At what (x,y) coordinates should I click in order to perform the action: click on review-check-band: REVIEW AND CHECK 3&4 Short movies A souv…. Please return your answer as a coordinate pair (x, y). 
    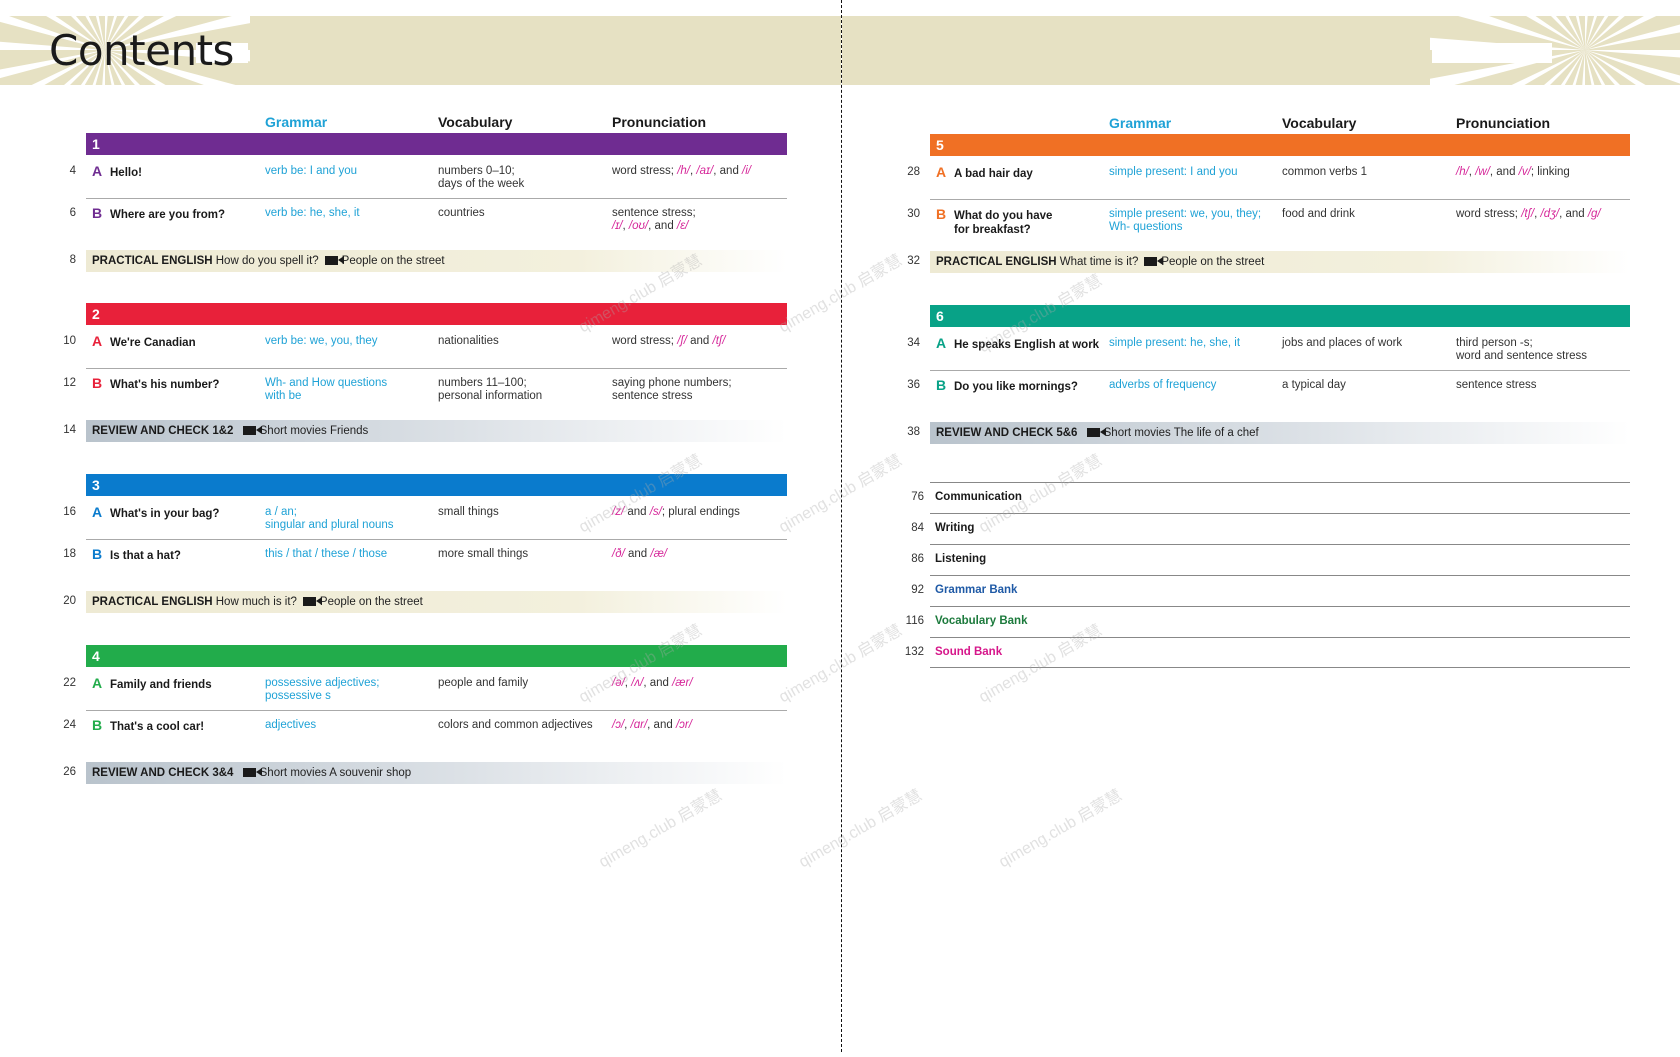
    Looking at the image, I should click on (436, 773).